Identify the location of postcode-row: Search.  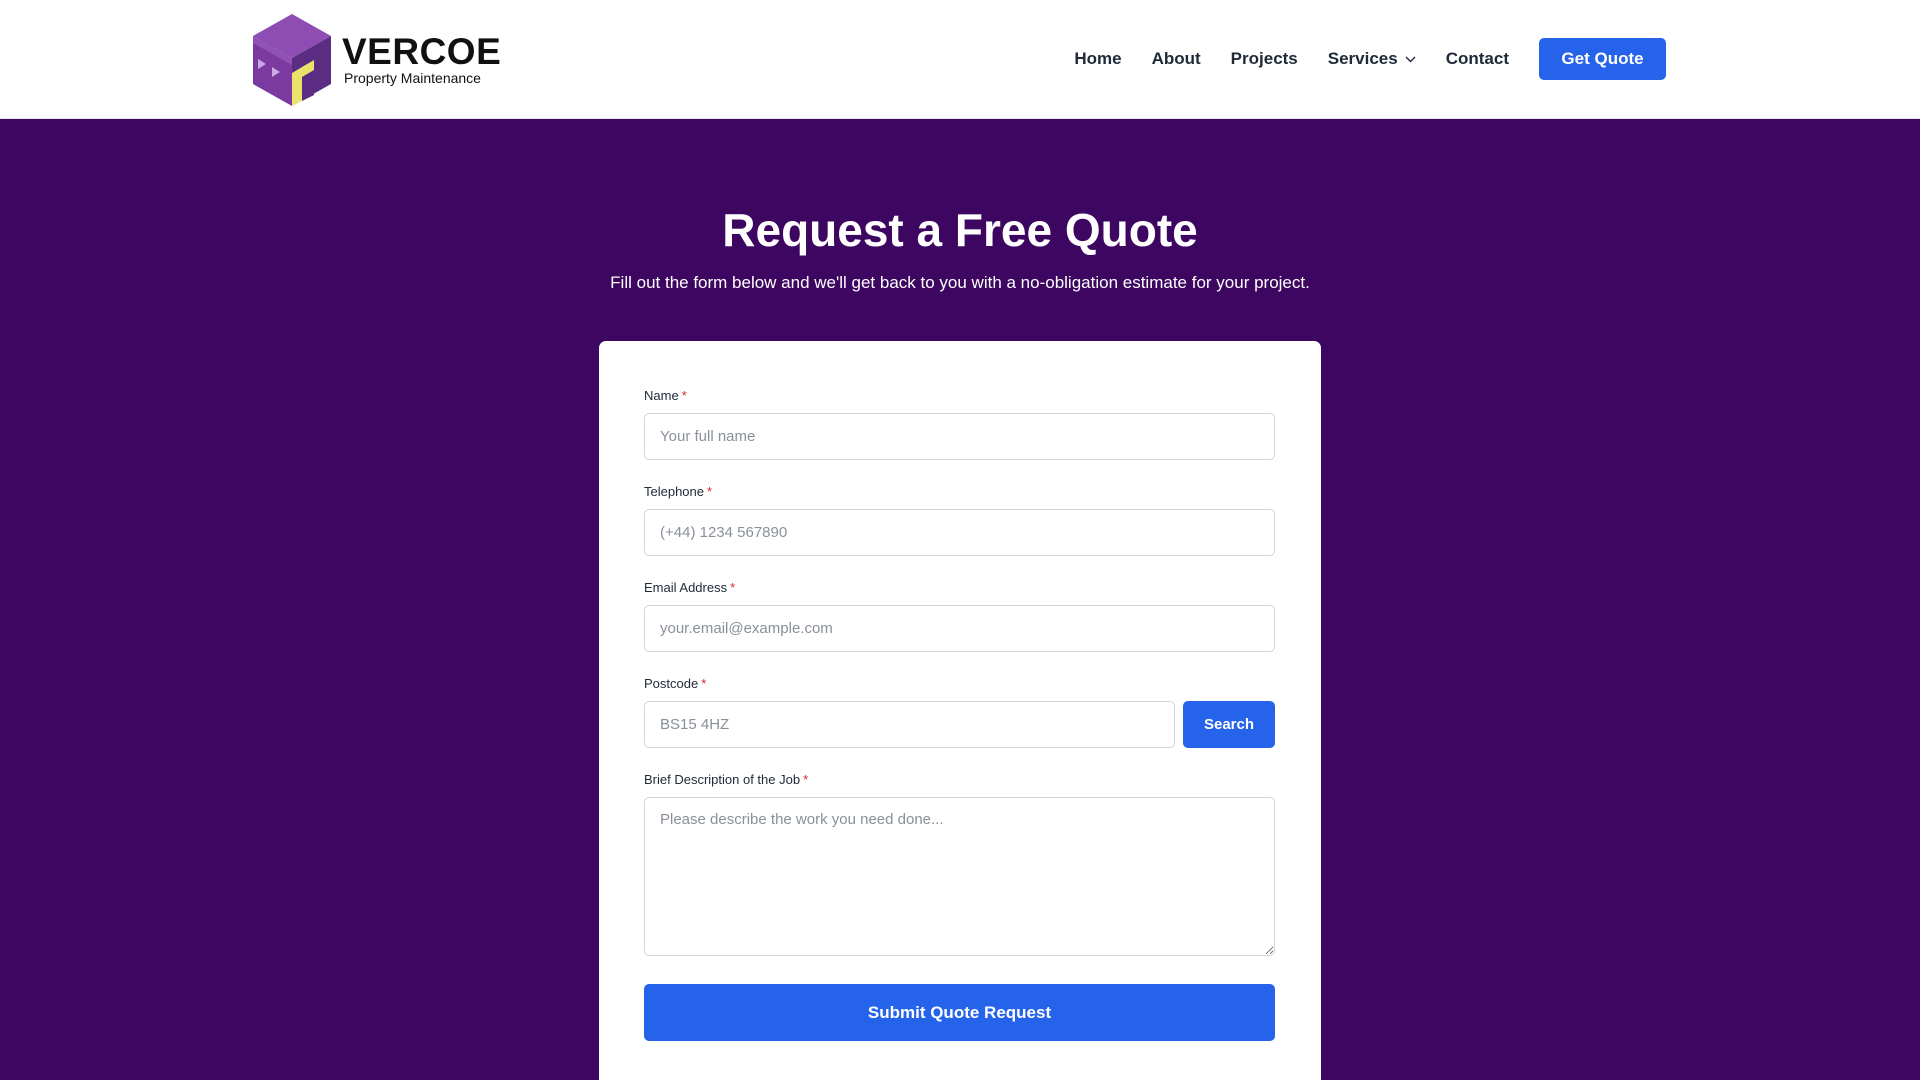
(959, 724).